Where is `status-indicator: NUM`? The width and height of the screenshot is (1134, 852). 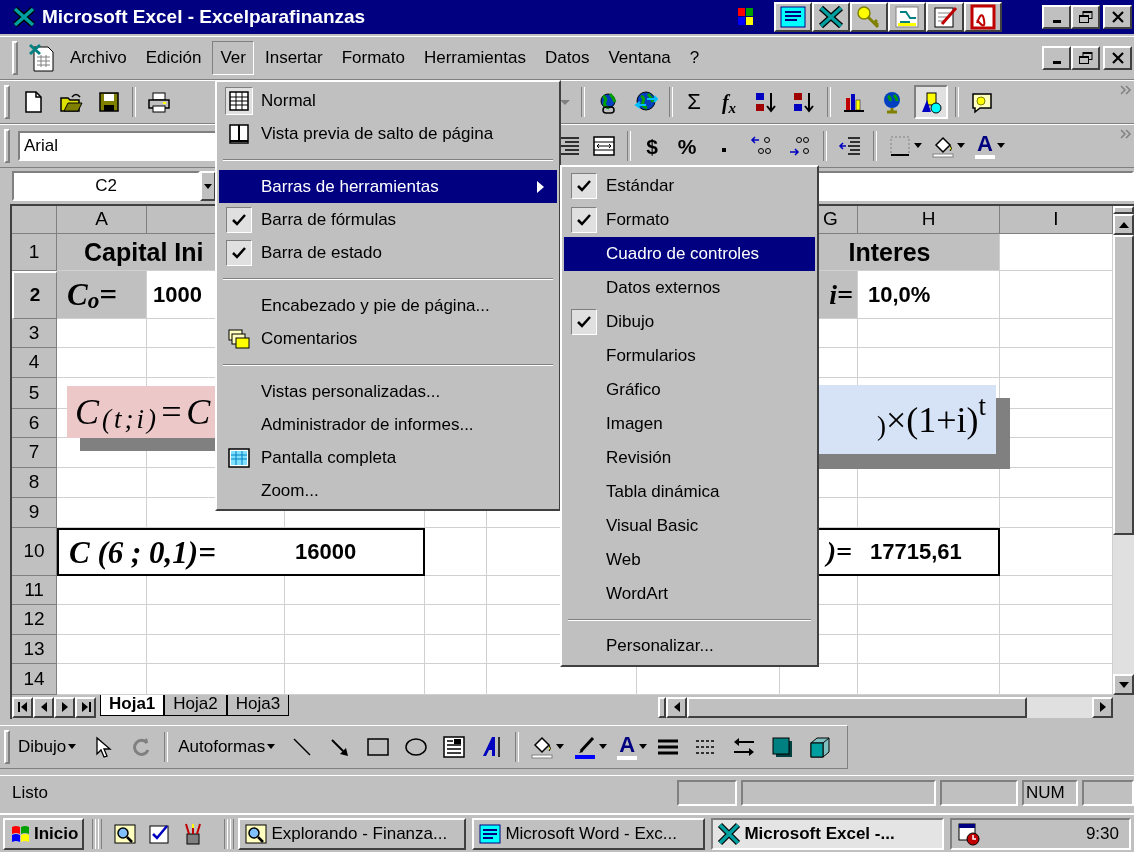
status-indicator: NUM is located at coordinates (1050, 792).